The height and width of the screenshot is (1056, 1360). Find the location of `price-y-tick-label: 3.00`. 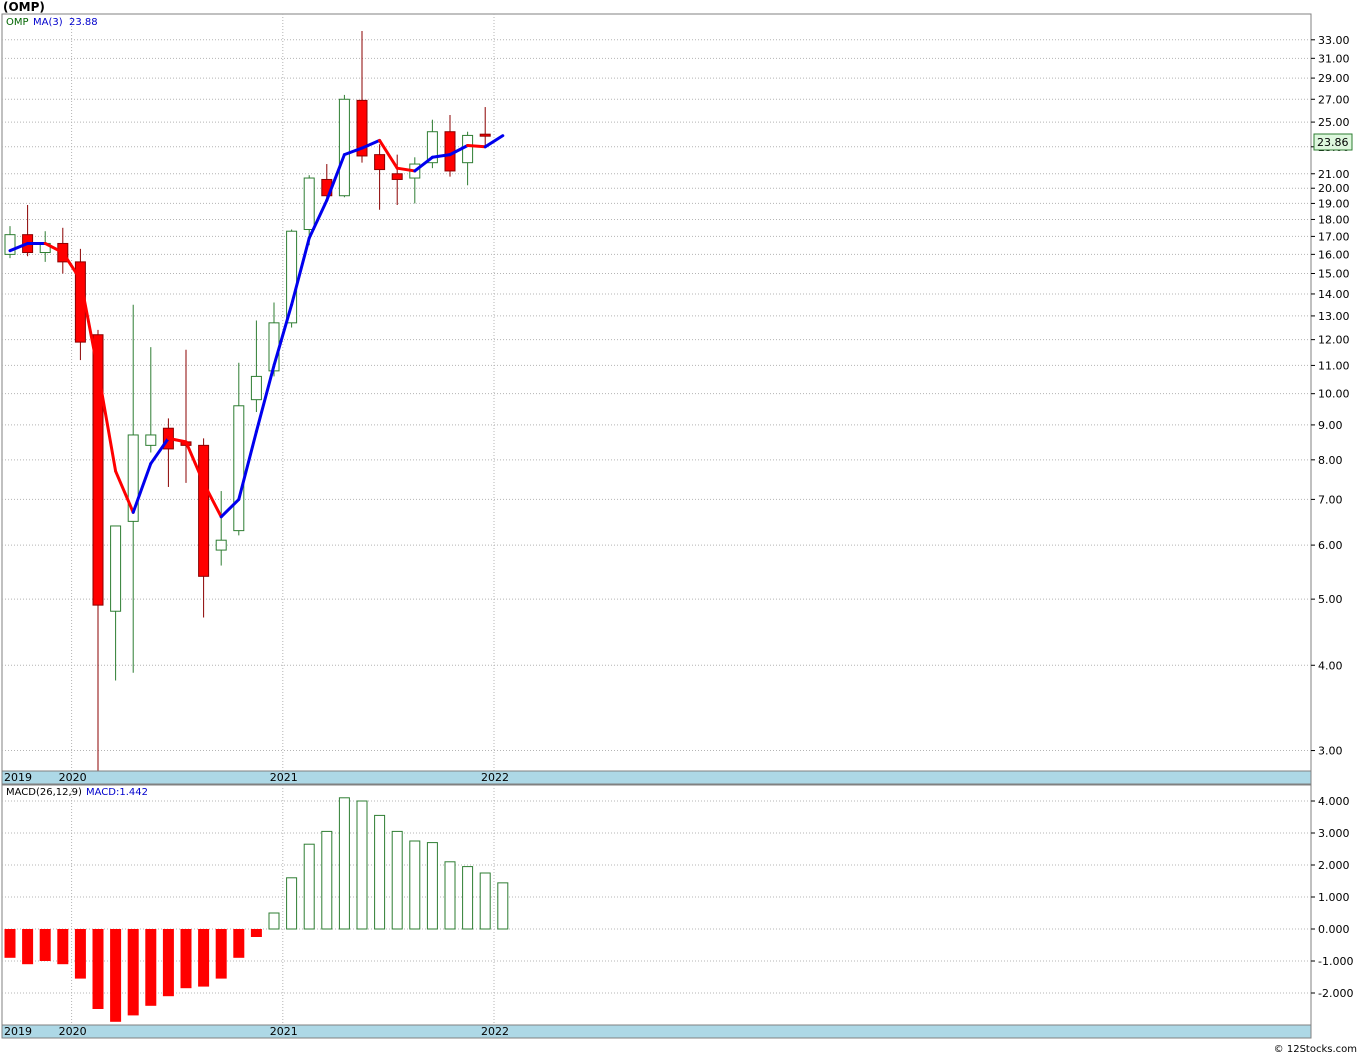

price-y-tick-label: 3.00 is located at coordinates (1330, 751).